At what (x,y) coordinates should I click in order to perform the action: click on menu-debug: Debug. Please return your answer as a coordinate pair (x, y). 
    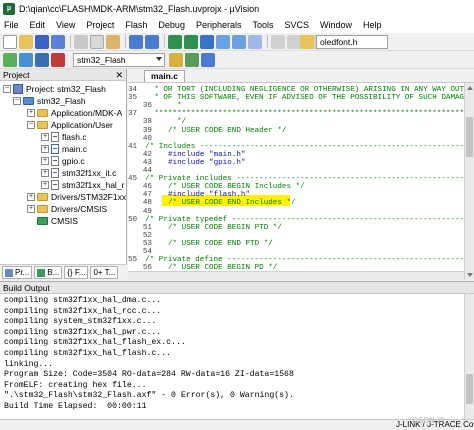
    Looking at the image, I should click on (171, 25).